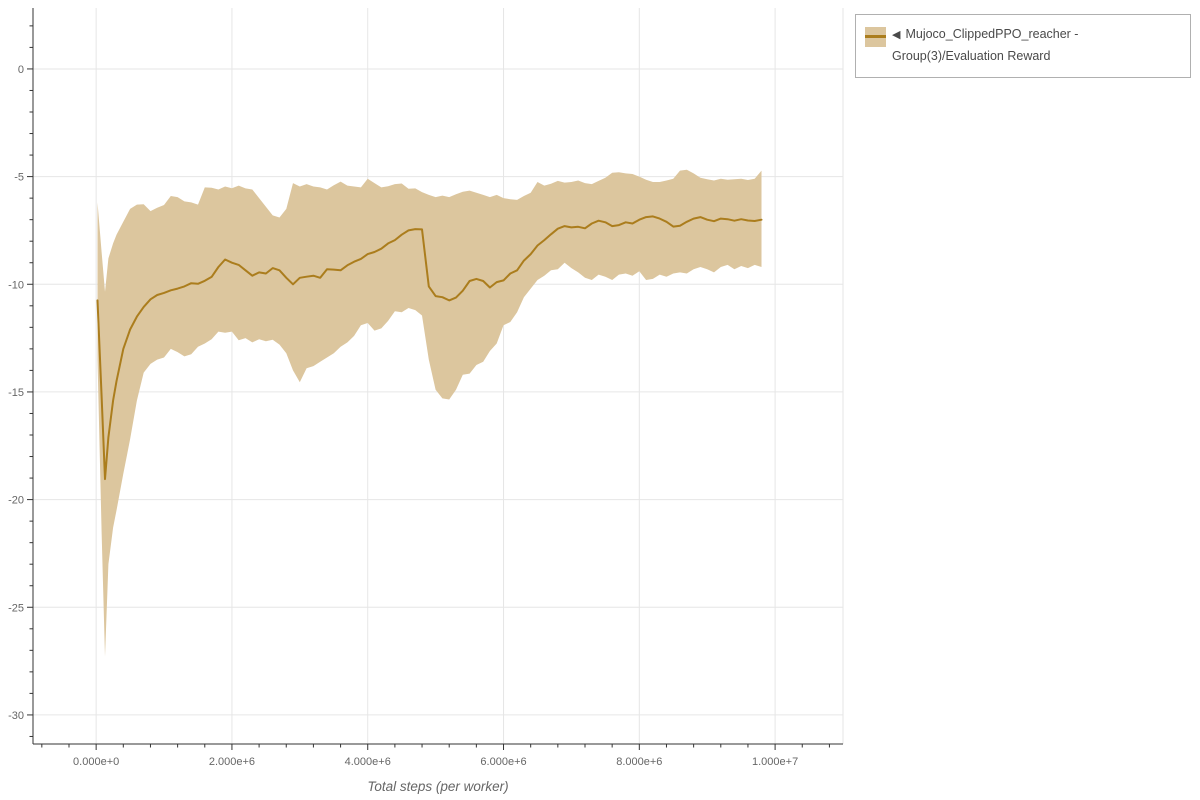 Image resolution: width=1200 pixels, height=800 pixels. What do you see at coordinates (896, 35) in the screenshot?
I see `legend-collapse-icon: ◀` at bounding box center [896, 35].